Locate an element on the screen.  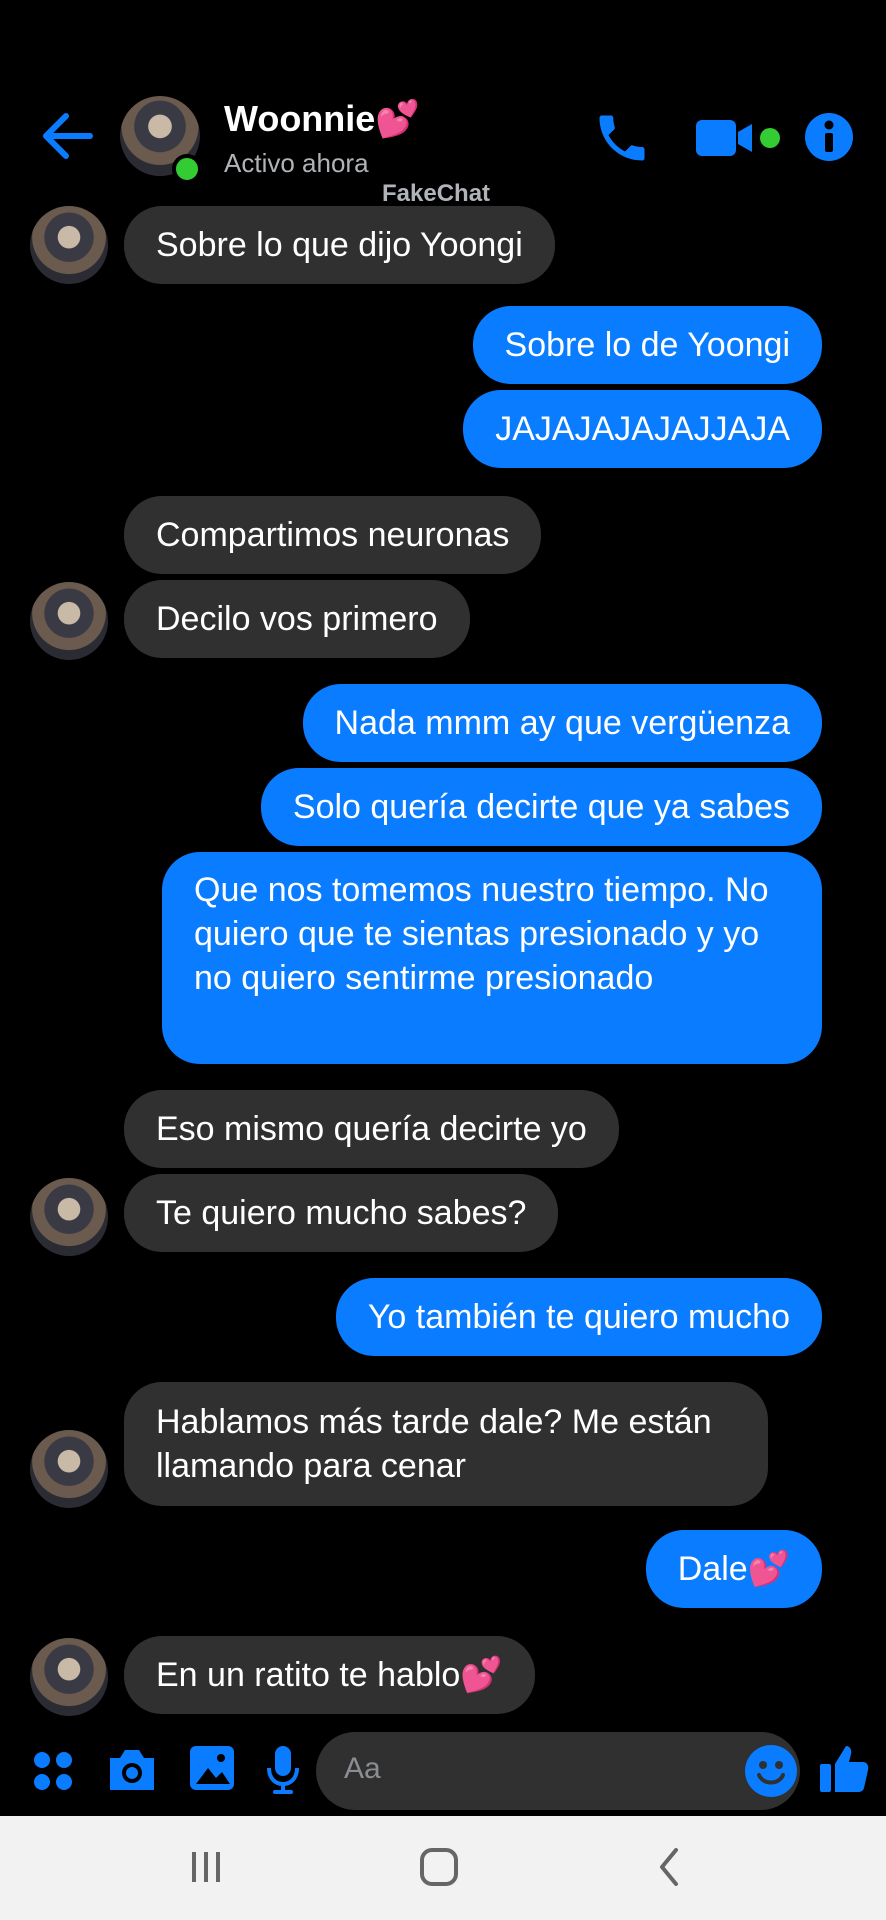
outgoing-message: Solo quería decirte que ya sabes is located at coordinates (541, 807).